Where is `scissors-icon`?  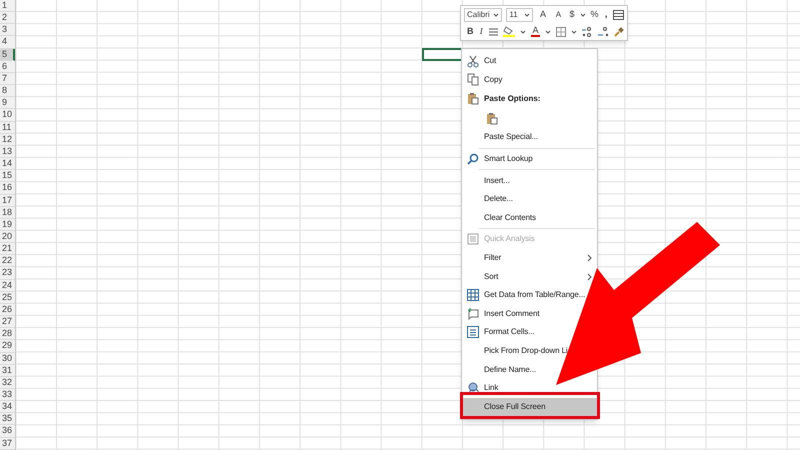
scissors-icon is located at coordinates (473, 61).